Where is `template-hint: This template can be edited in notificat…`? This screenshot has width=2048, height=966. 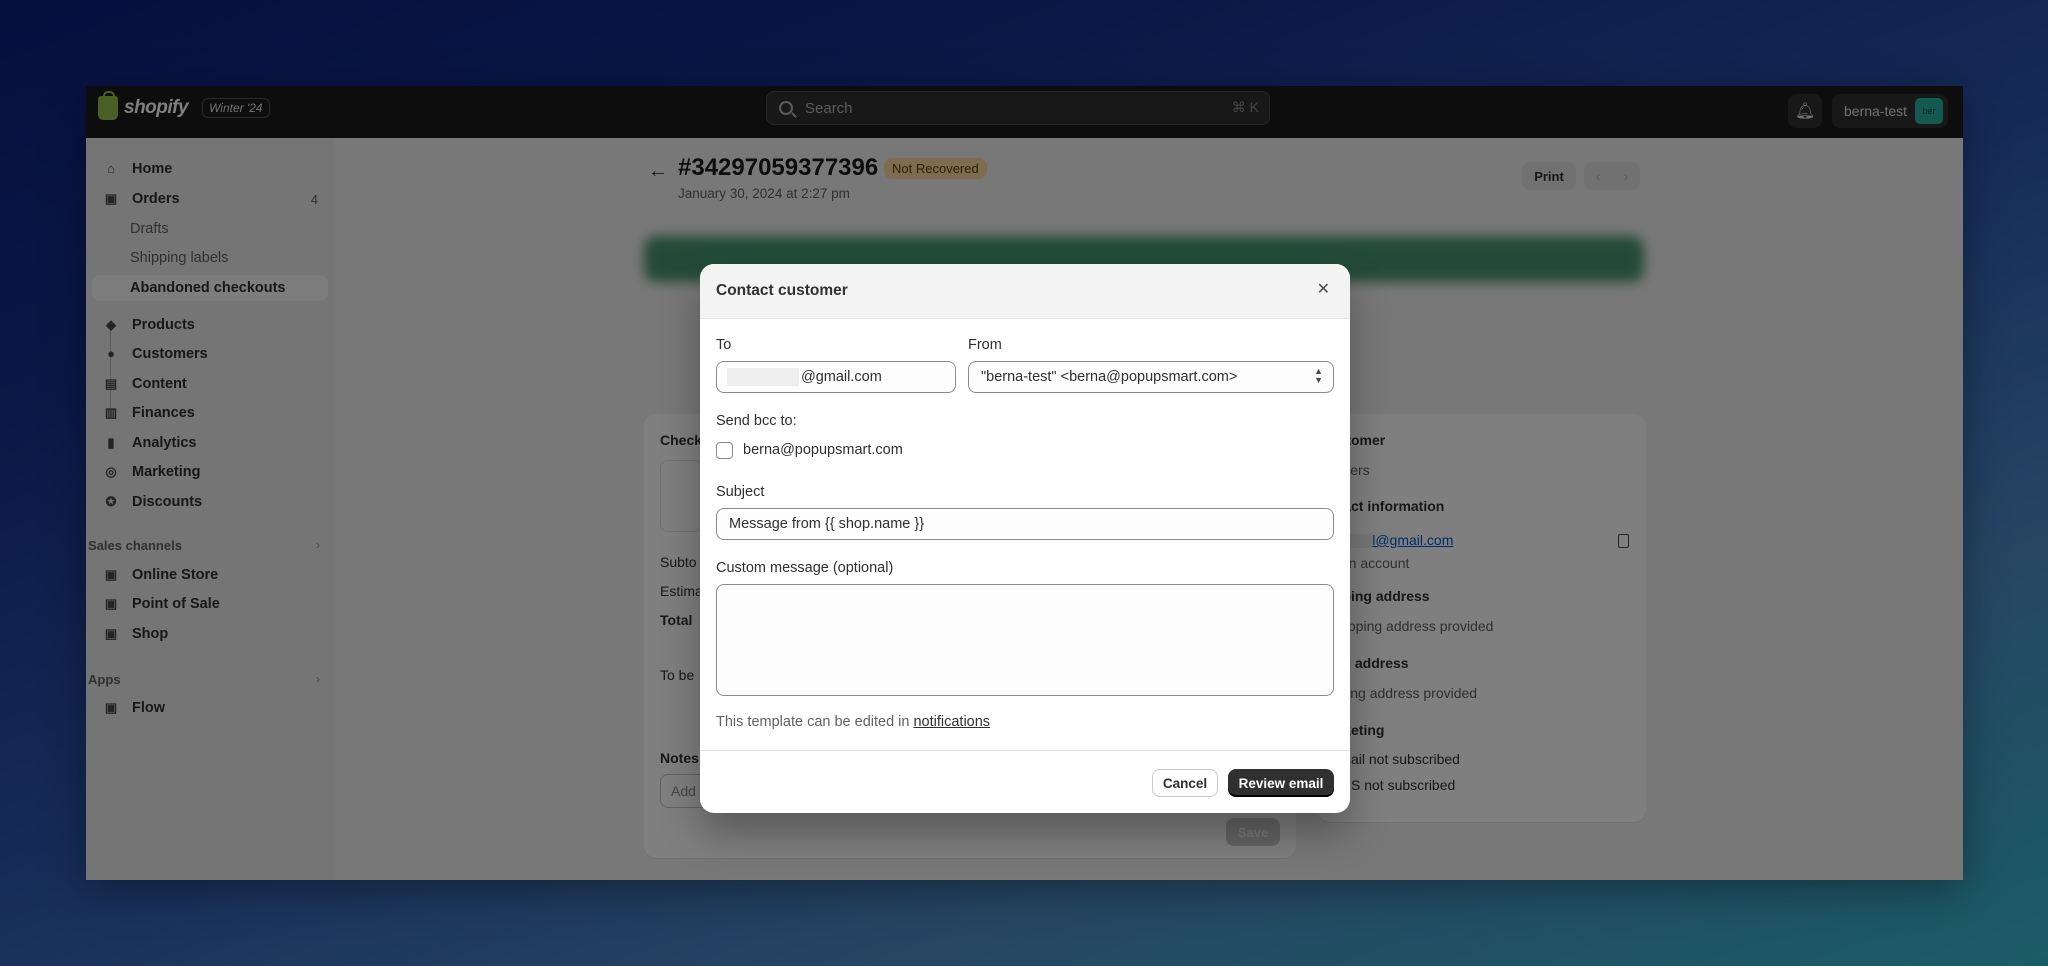 template-hint: This template can be edited in notificat… is located at coordinates (853, 722).